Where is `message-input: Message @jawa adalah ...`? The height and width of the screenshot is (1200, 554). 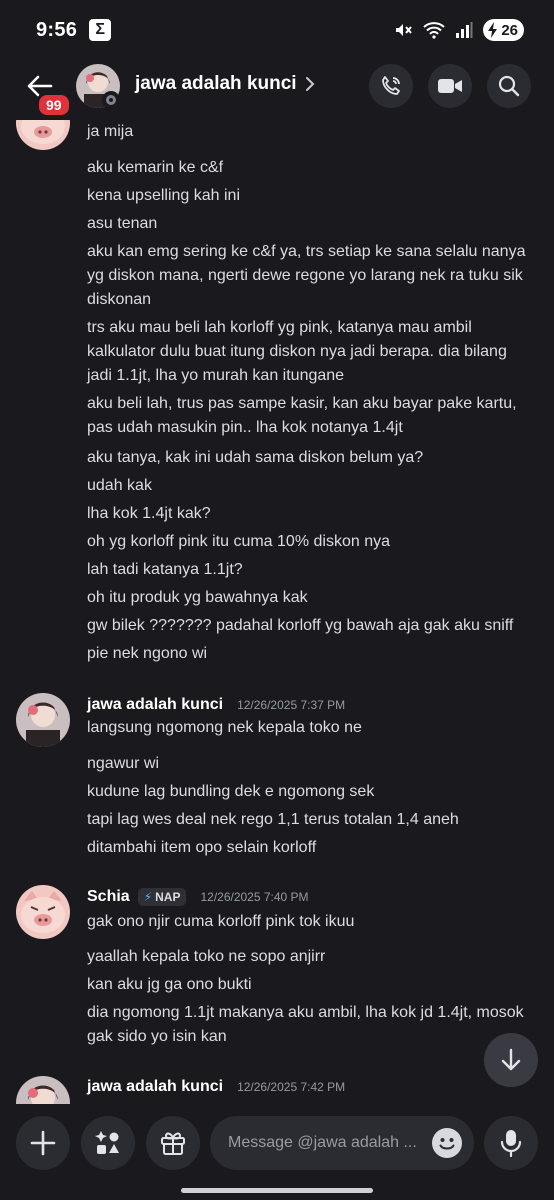
message-input: Message @jawa adalah ... is located at coordinates (342, 1143).